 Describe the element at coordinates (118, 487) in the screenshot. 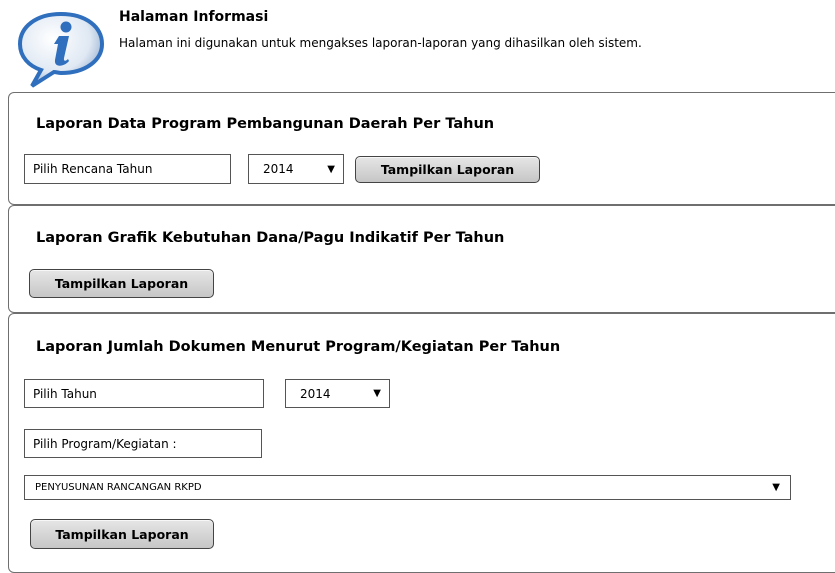

I see `program-select-value: PENYUSUNAN RANCANGAN RKPD` at that location.